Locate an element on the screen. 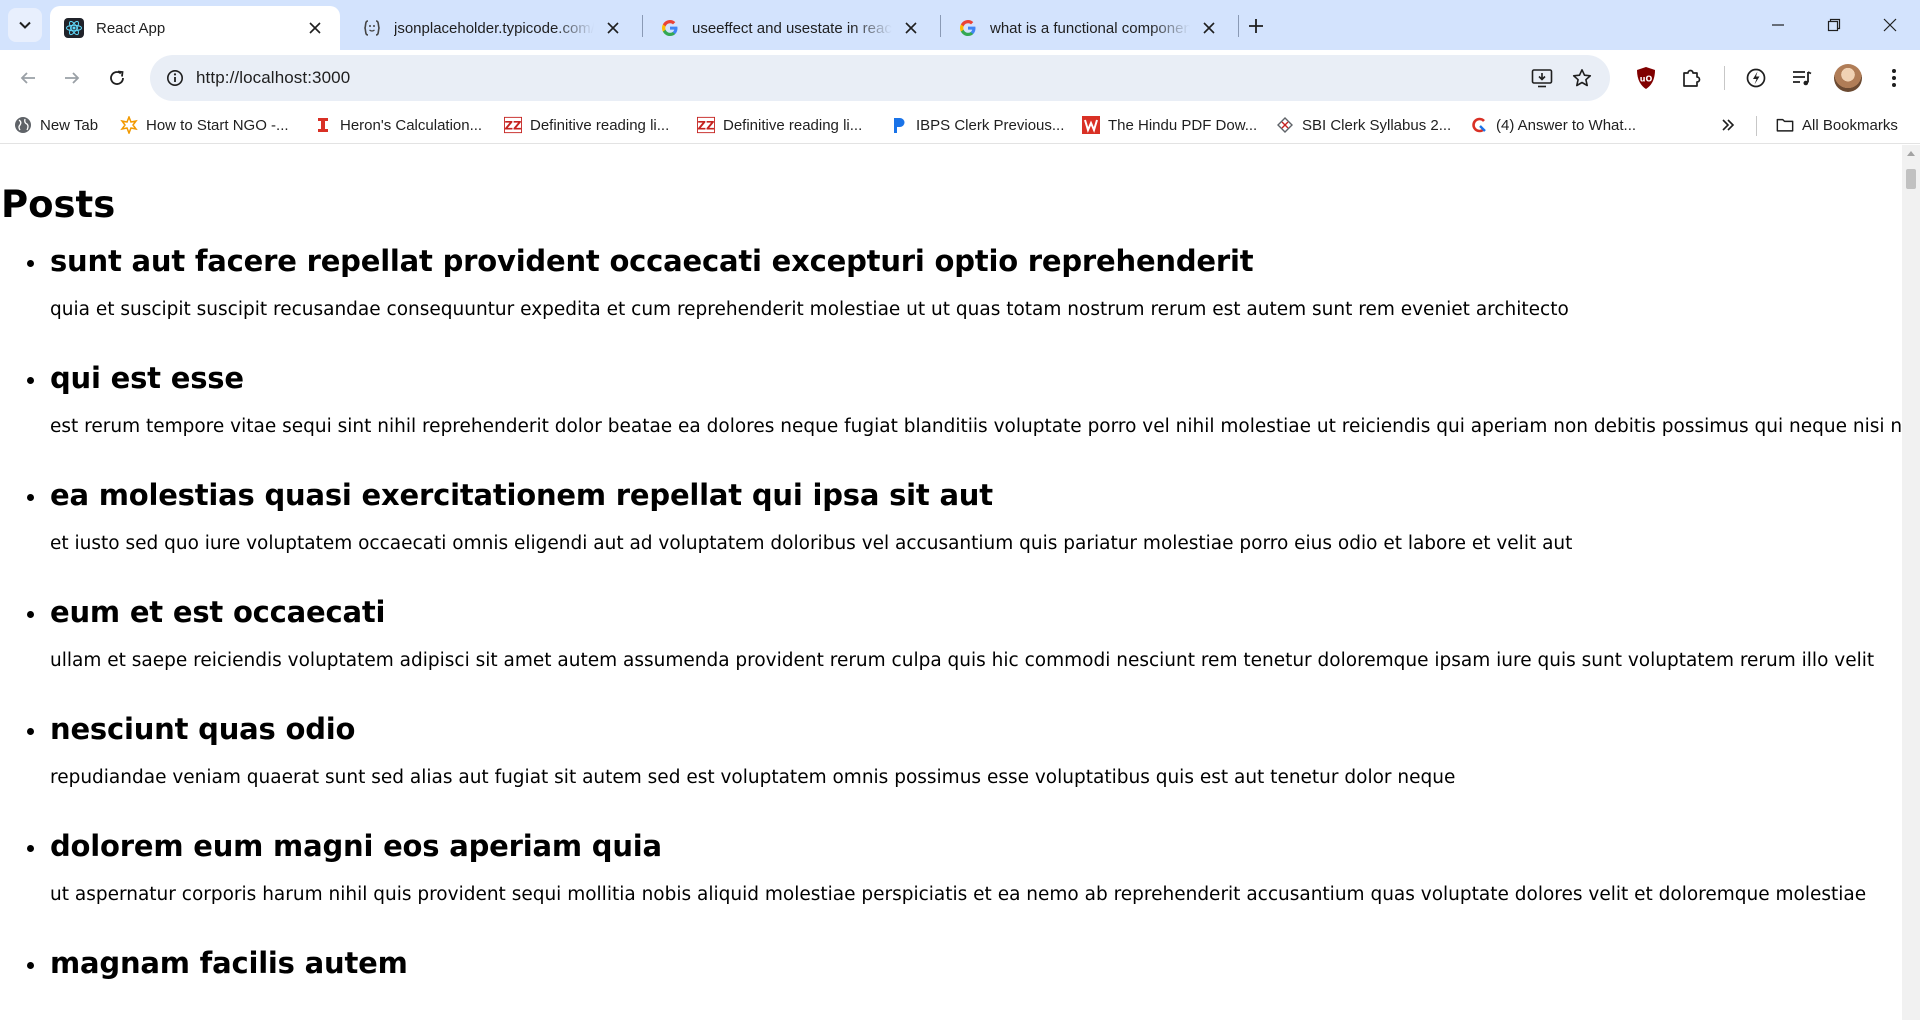  forward-button is located at coordinates (72, 78).